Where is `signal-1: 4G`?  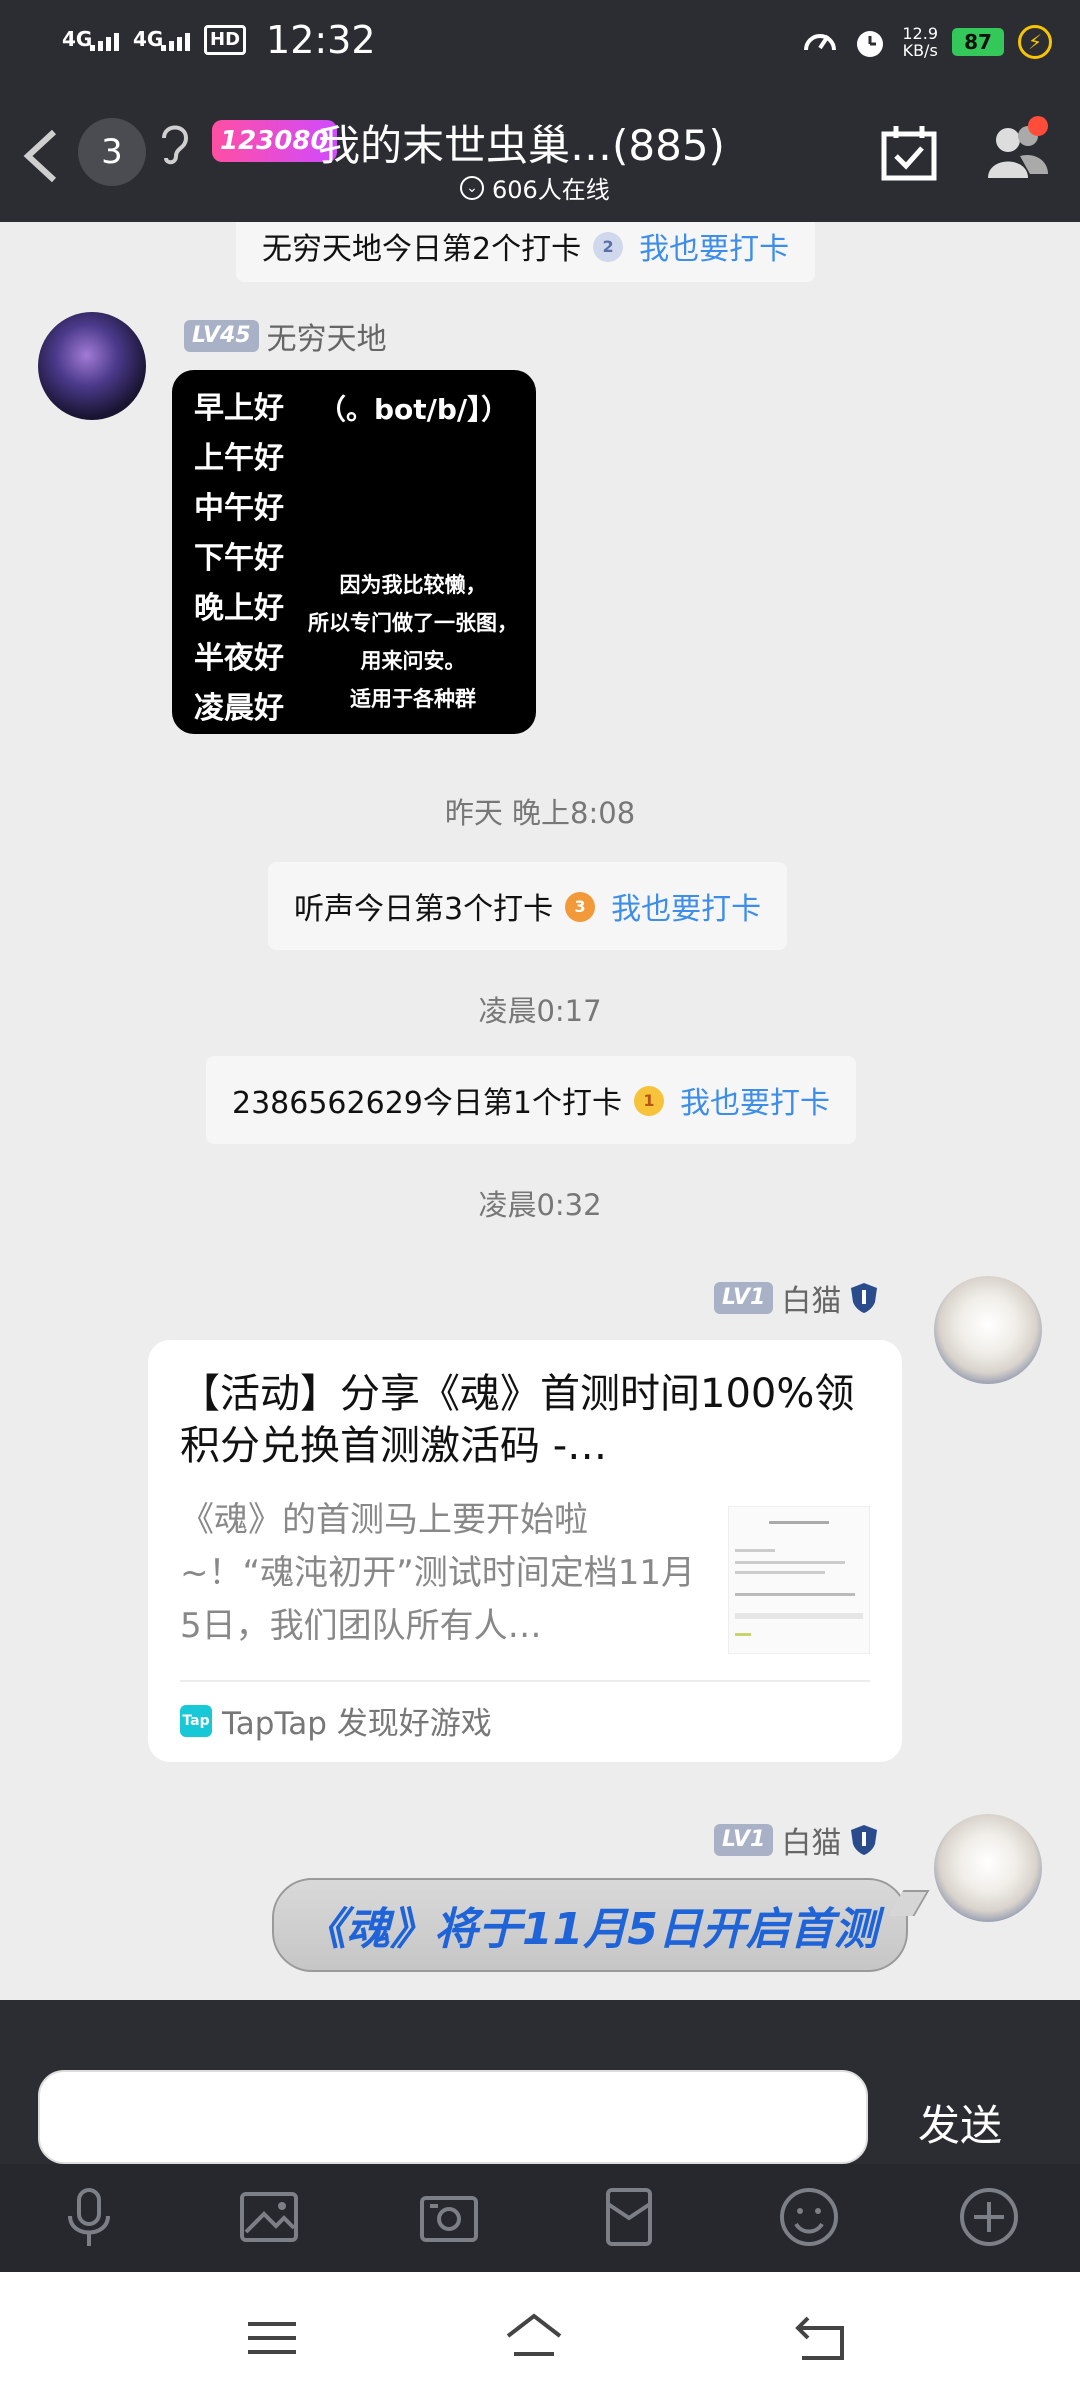 signal-1: 4G is located at coordinates (90, 40).